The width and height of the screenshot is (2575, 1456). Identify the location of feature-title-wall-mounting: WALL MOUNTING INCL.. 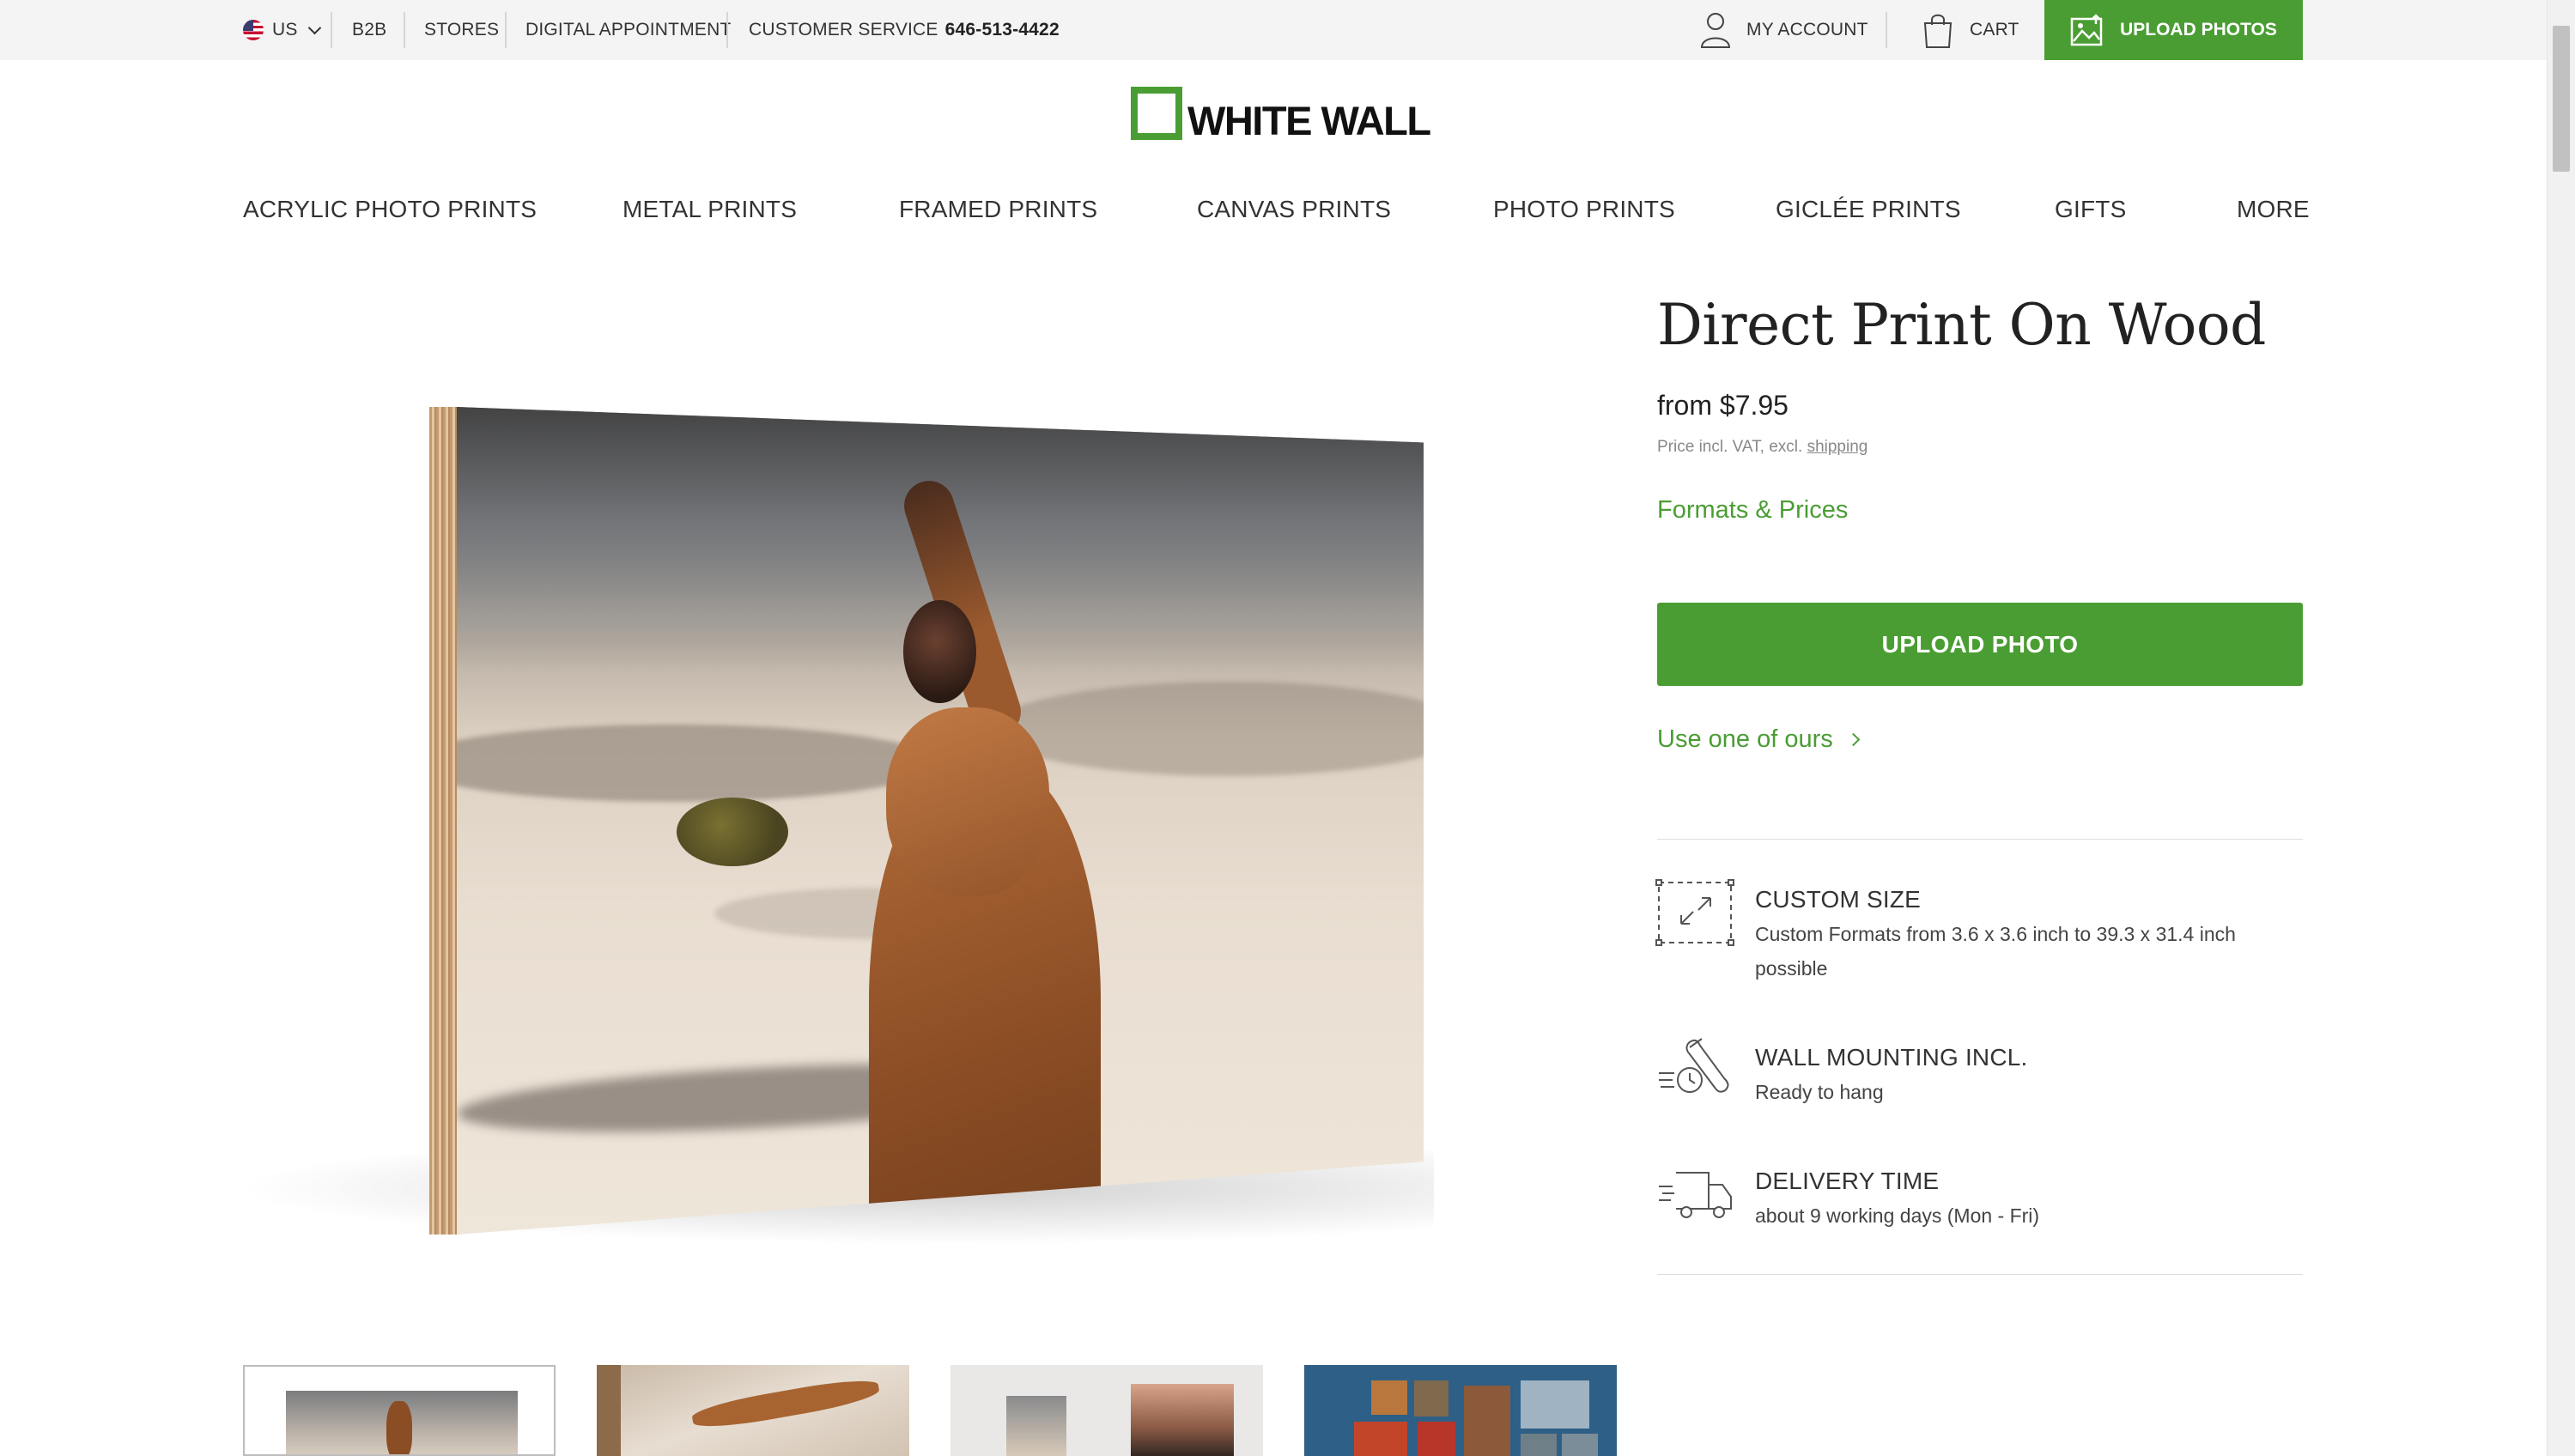
(1891, 1057).